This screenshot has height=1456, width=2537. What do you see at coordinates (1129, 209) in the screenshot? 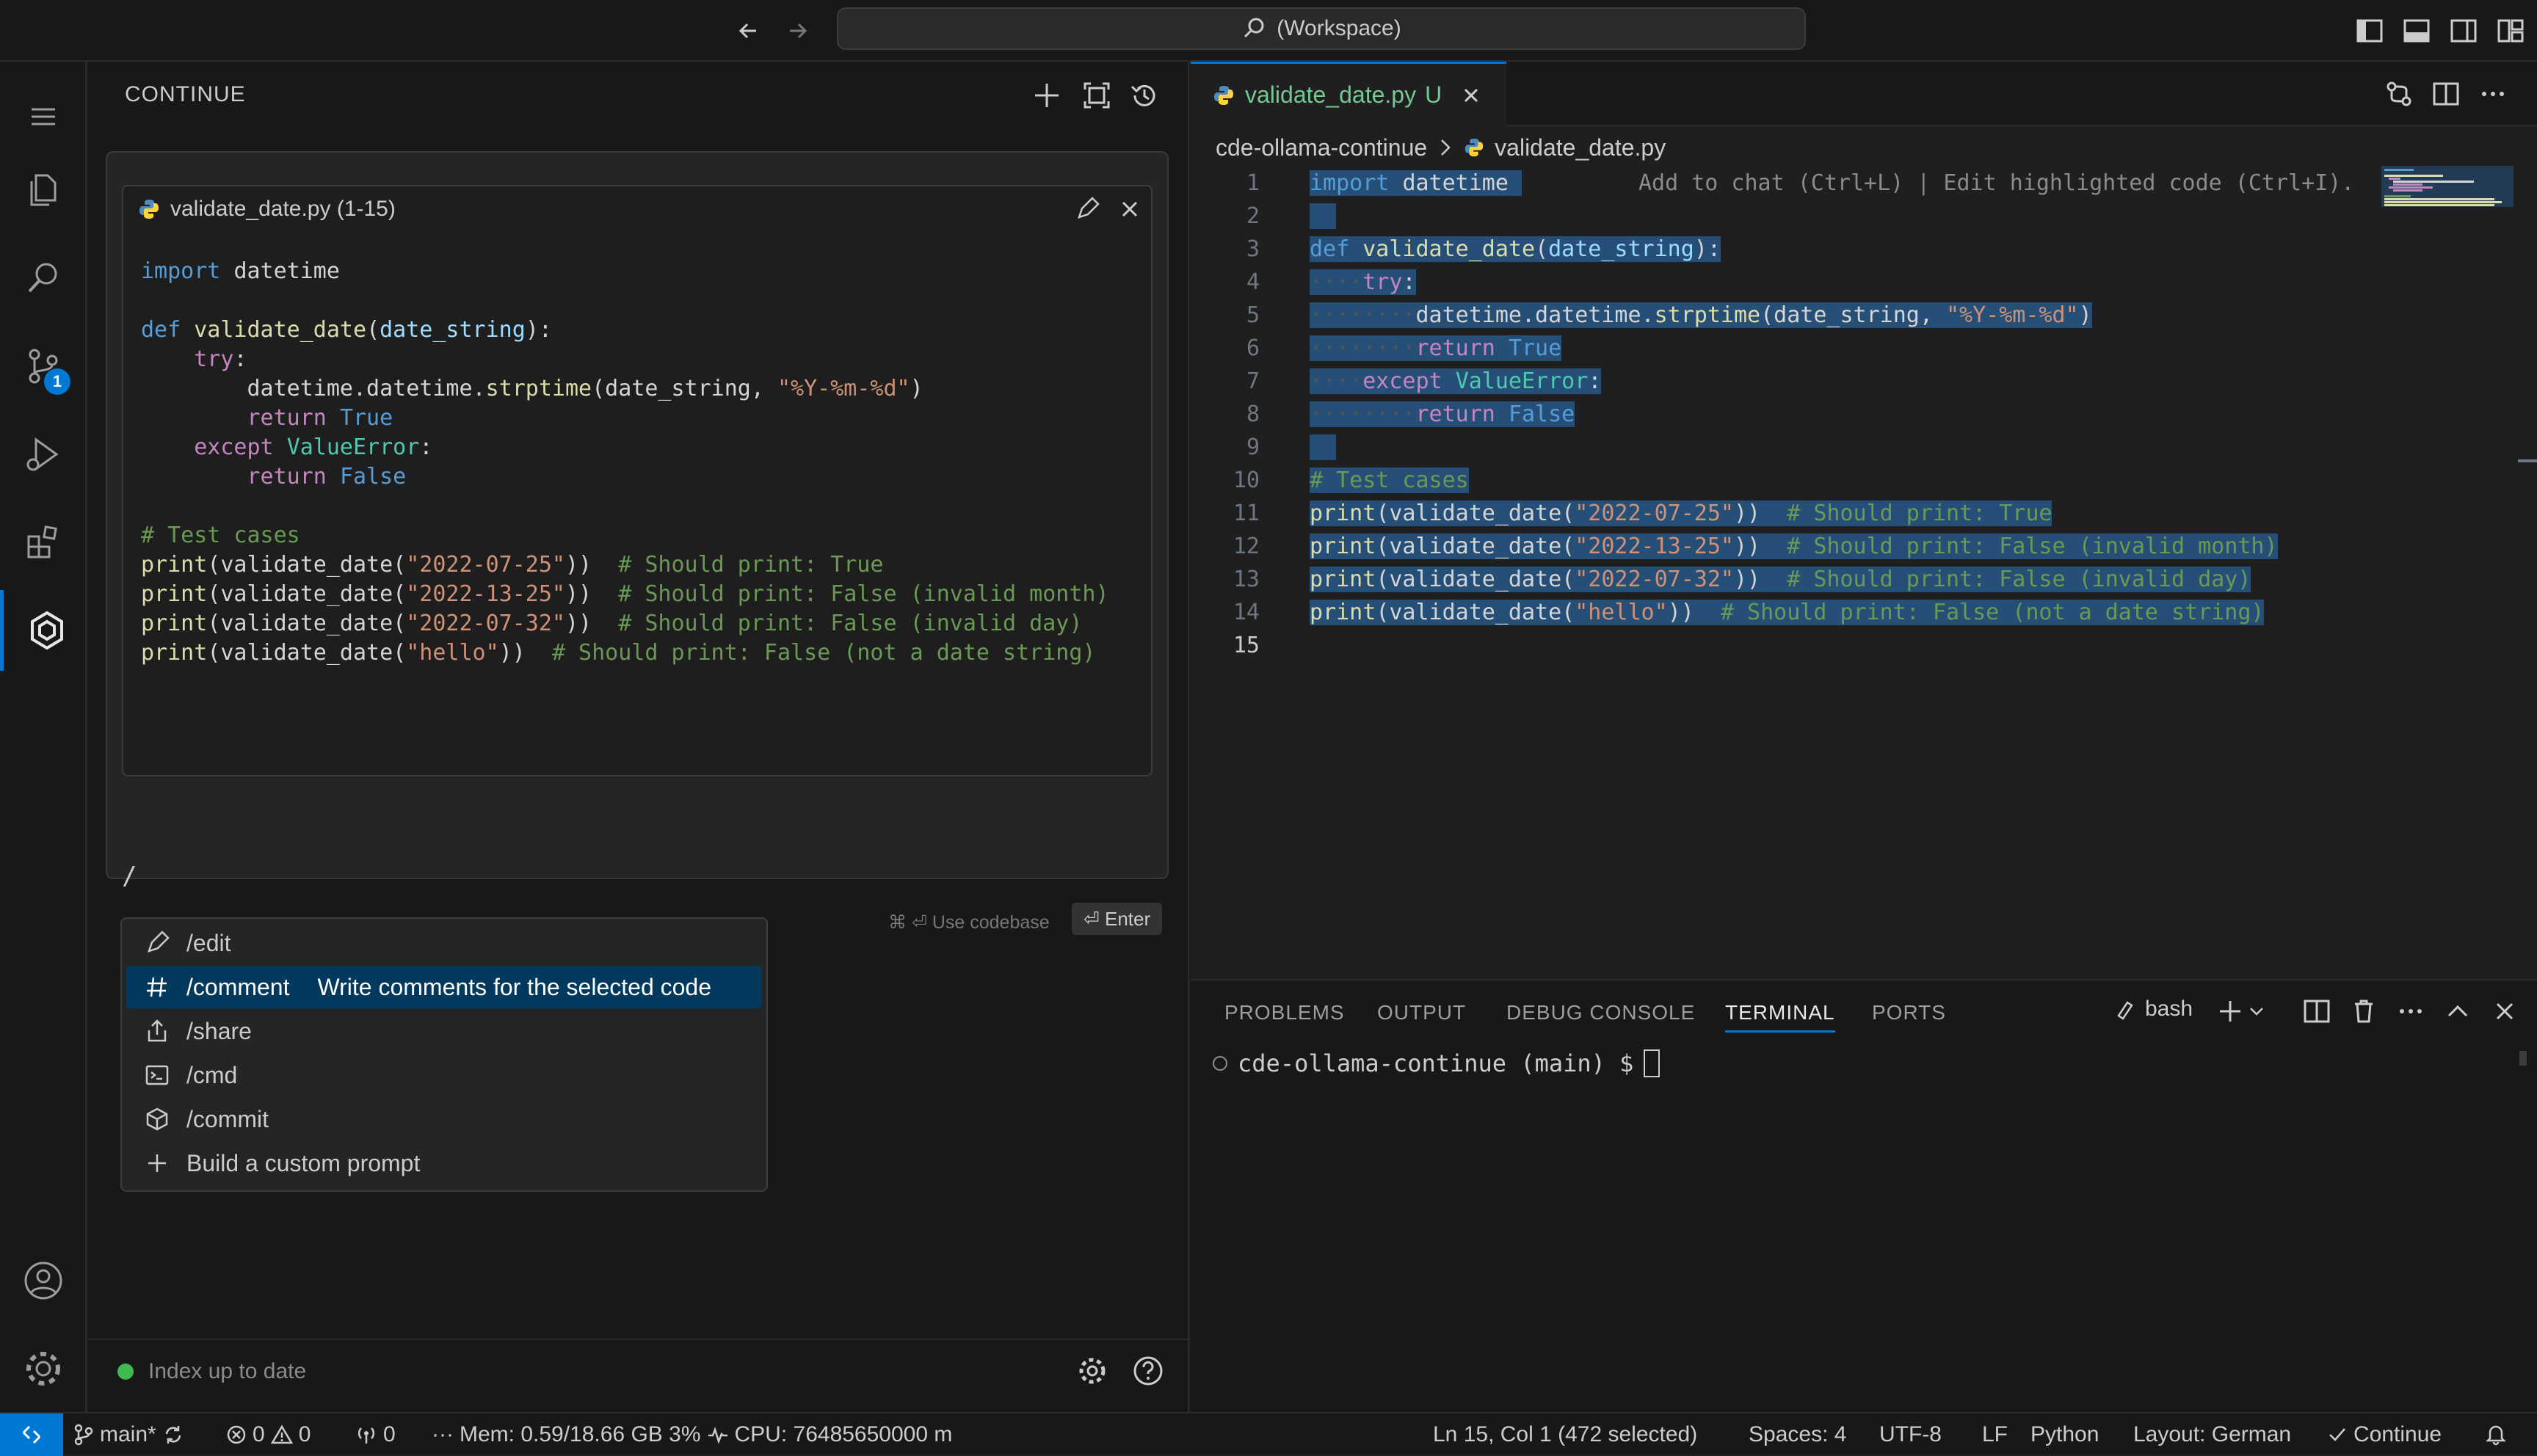
I see `close-icon` at bounding box center [1129, 209].